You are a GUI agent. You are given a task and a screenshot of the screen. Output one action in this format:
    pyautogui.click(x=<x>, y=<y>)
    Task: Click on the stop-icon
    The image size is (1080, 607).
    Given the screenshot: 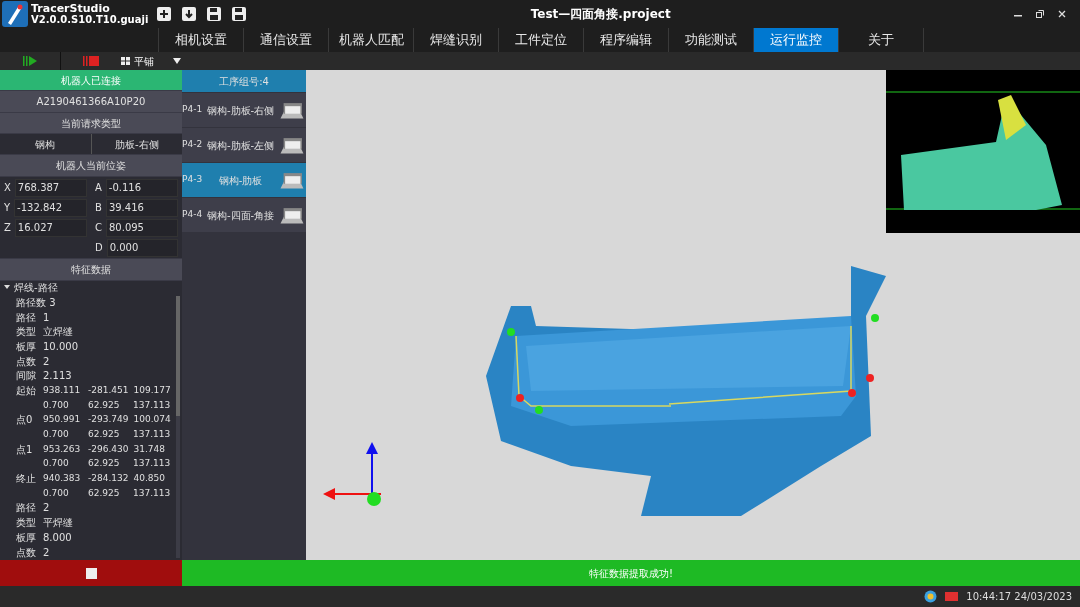 What is the action you would take?
    pyautogui.click(x=90, y=61)
    